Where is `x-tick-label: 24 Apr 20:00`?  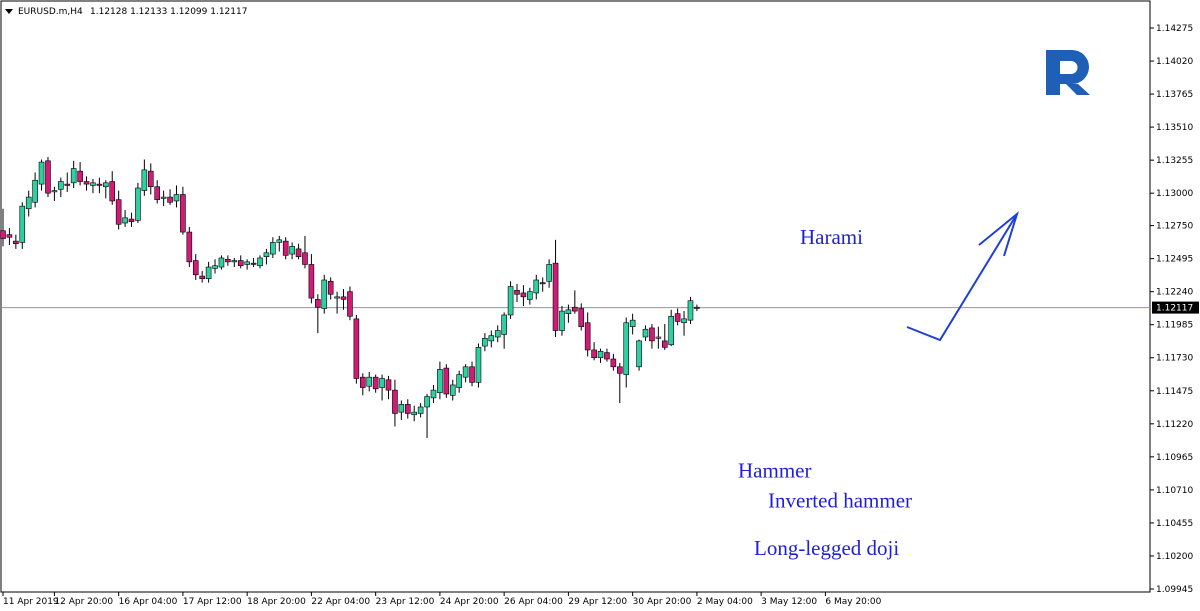 x-tick-label: 24 Apr 20:00 is located at coordinates (469, 602).